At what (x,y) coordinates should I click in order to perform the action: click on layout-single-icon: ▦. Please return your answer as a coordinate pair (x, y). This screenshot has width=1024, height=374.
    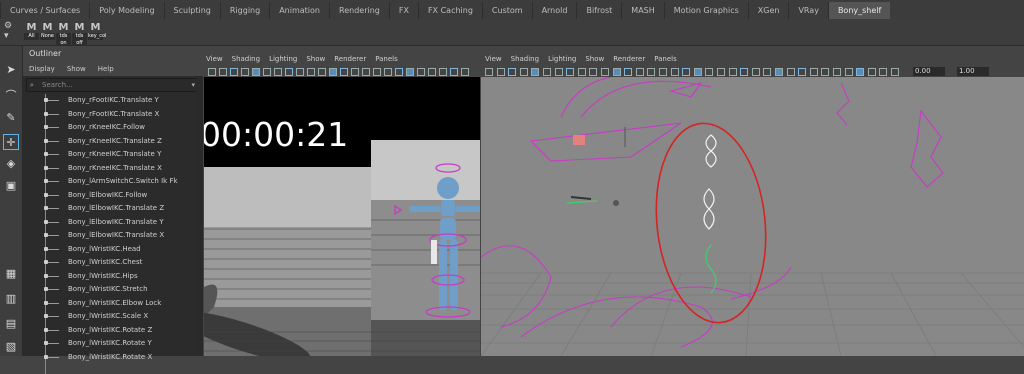
    Looking at the image, I should click on (11, 274).